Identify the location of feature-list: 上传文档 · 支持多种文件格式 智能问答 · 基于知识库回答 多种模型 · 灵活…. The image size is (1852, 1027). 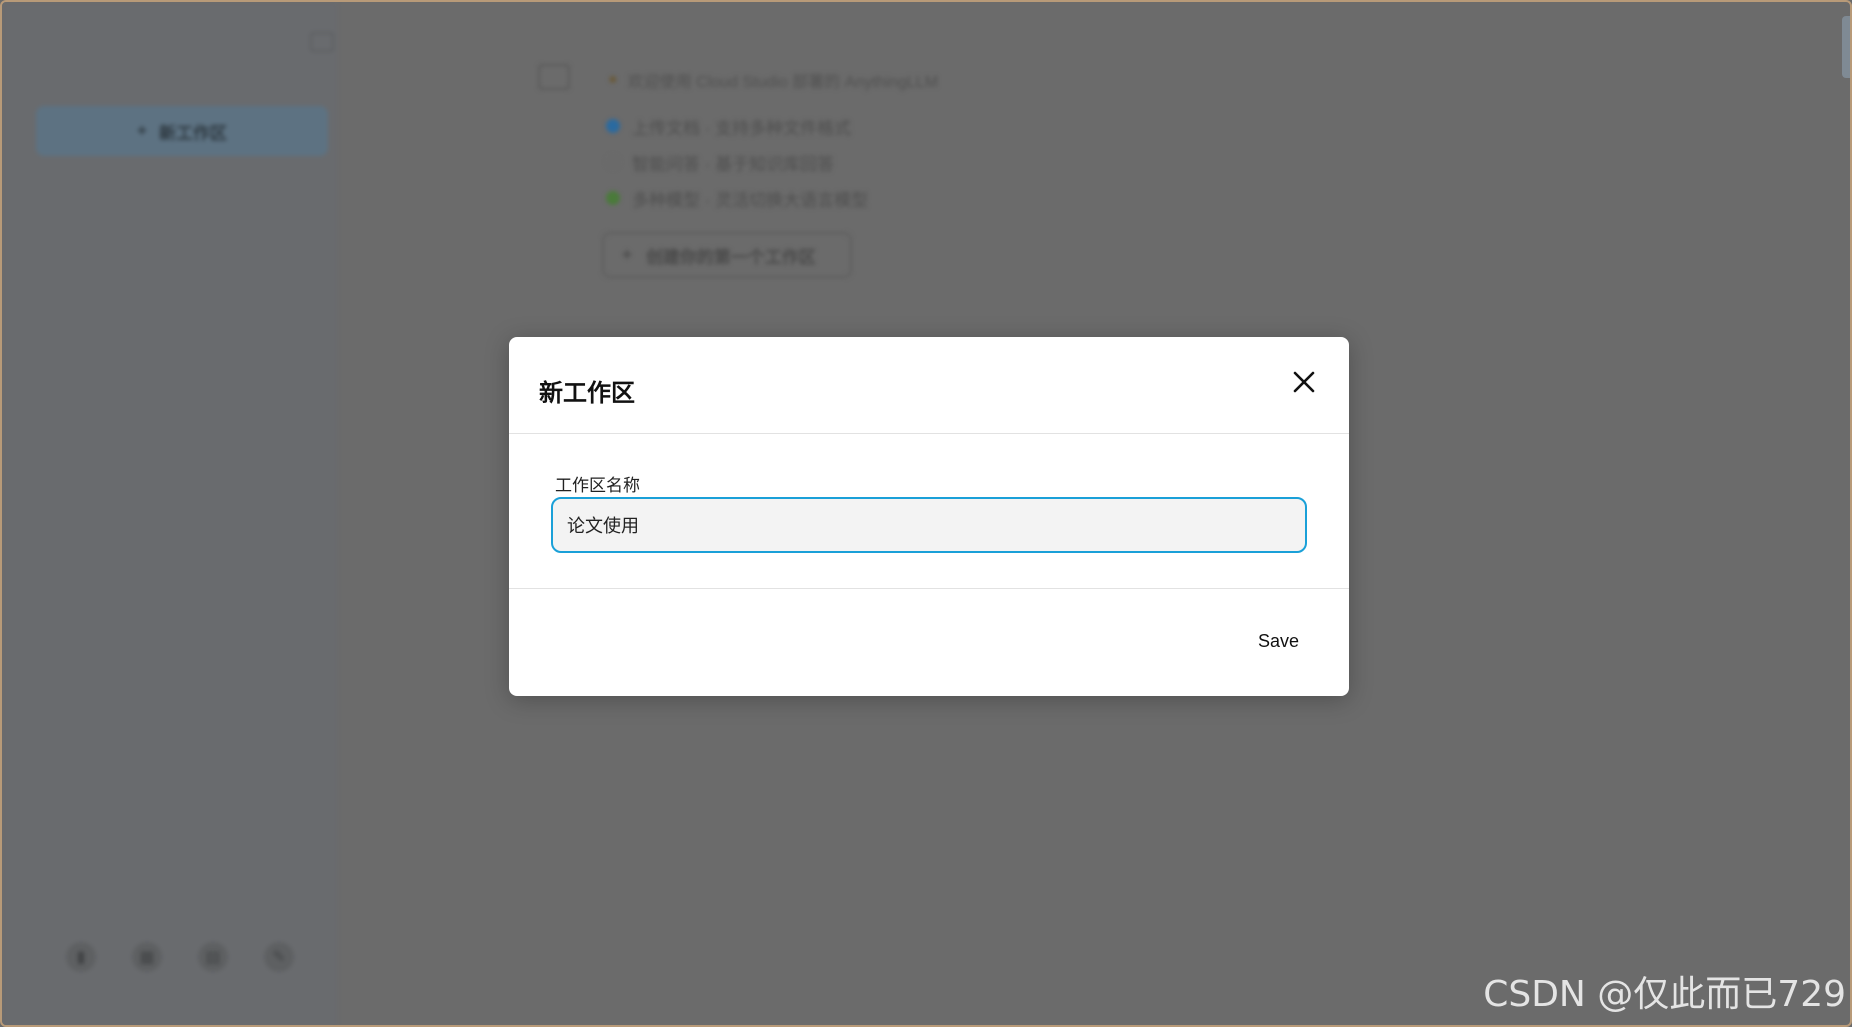
(737, 162).